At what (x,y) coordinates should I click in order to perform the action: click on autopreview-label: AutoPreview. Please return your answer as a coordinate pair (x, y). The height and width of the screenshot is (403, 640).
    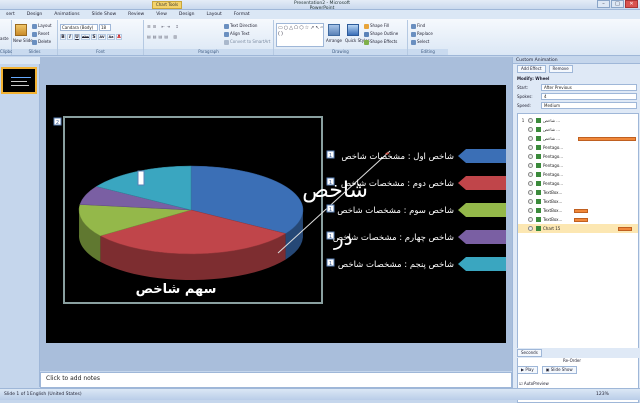
    Looking at the image, I should click on (536, 383).